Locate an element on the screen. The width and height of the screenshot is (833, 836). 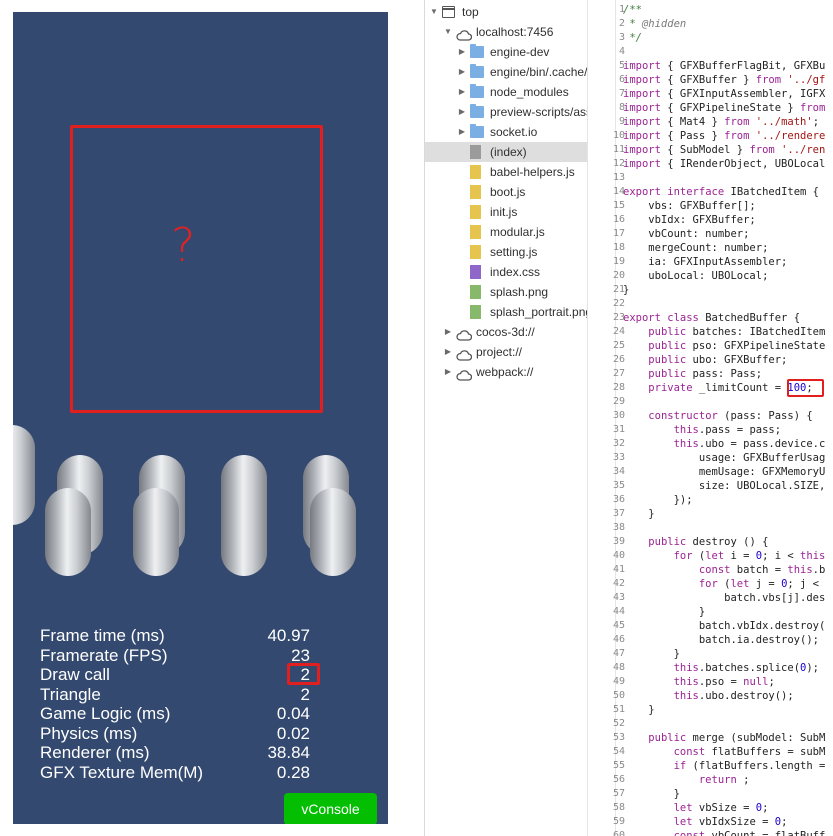
file-tree-item: babel-helpers.js is located at coordinates (506, 172).